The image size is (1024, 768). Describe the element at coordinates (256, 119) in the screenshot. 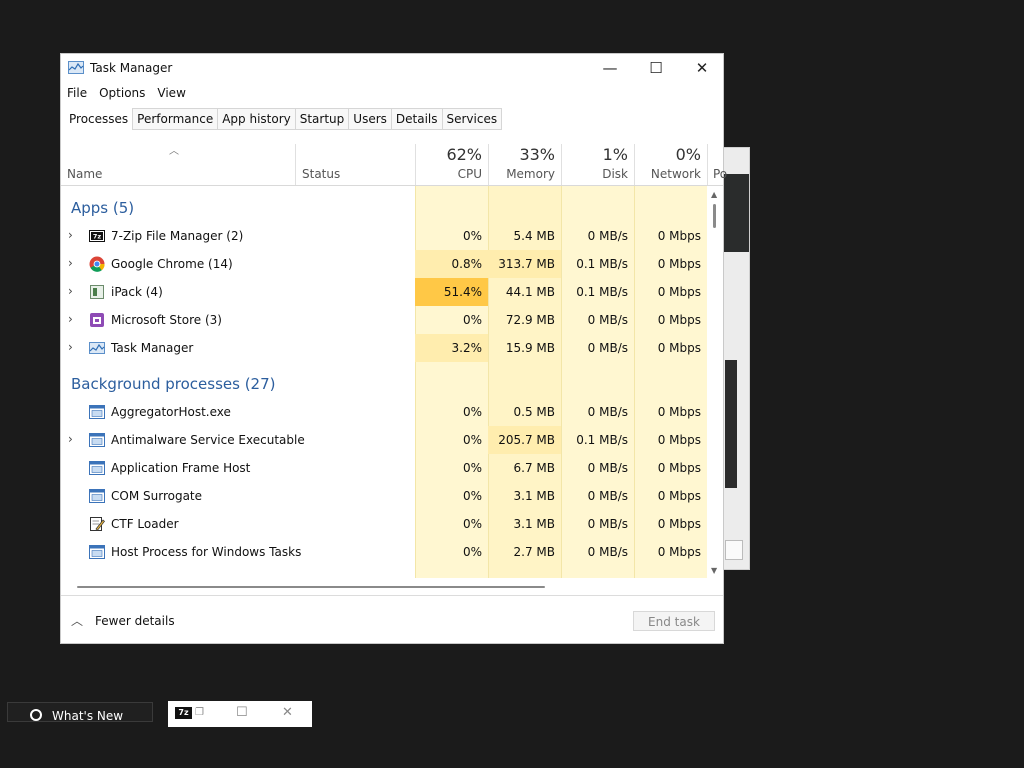

I see `tab-app-history: App history` at that location.